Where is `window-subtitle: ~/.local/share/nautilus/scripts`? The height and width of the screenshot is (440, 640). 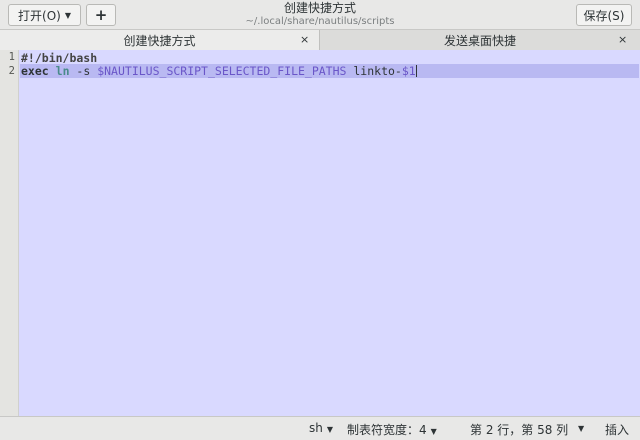
window-subtitle: ~/.local/share/nautilus/scripts is located at coordinates (320, 21).